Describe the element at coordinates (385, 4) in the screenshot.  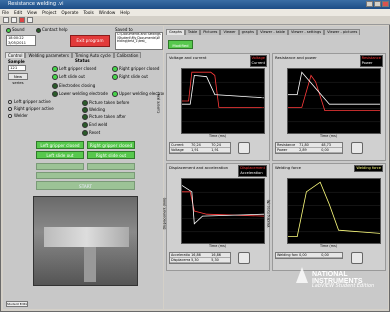
I see `close-icon` at that location.